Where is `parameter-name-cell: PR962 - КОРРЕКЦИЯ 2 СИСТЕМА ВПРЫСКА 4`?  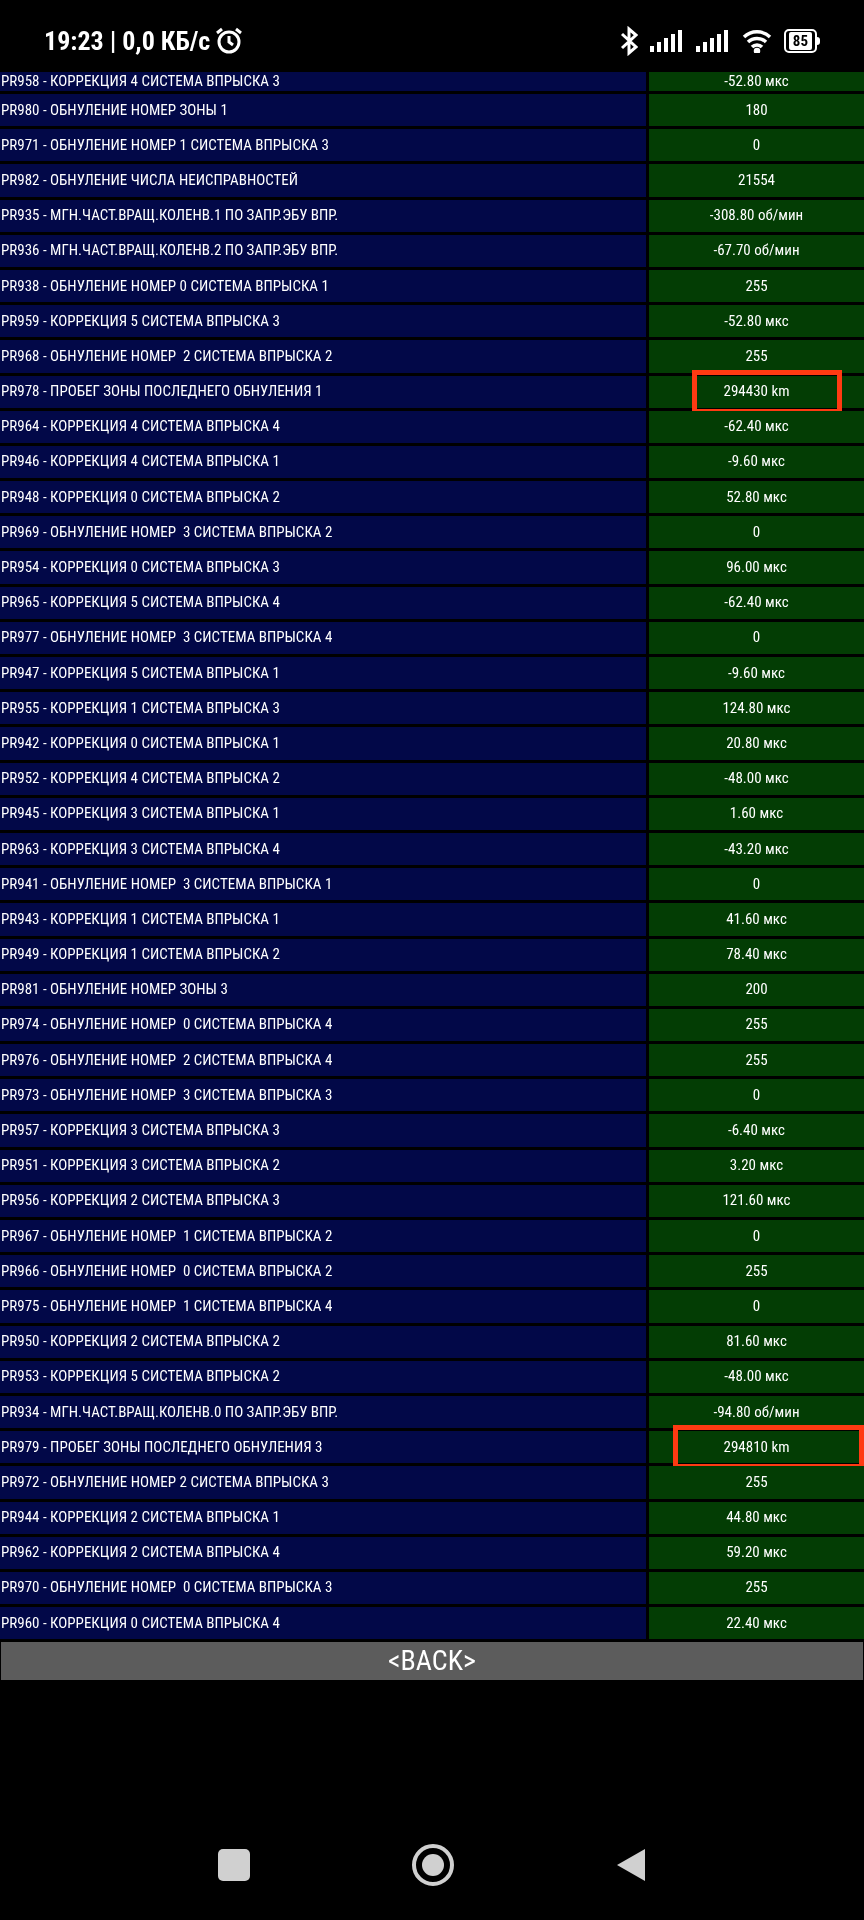
parameter-name-cell: PR962 - КОРРЕКЦИЯ 2 СИСТЕМА ВПРЫСКА 4 is located at coordinates (323, 1552).